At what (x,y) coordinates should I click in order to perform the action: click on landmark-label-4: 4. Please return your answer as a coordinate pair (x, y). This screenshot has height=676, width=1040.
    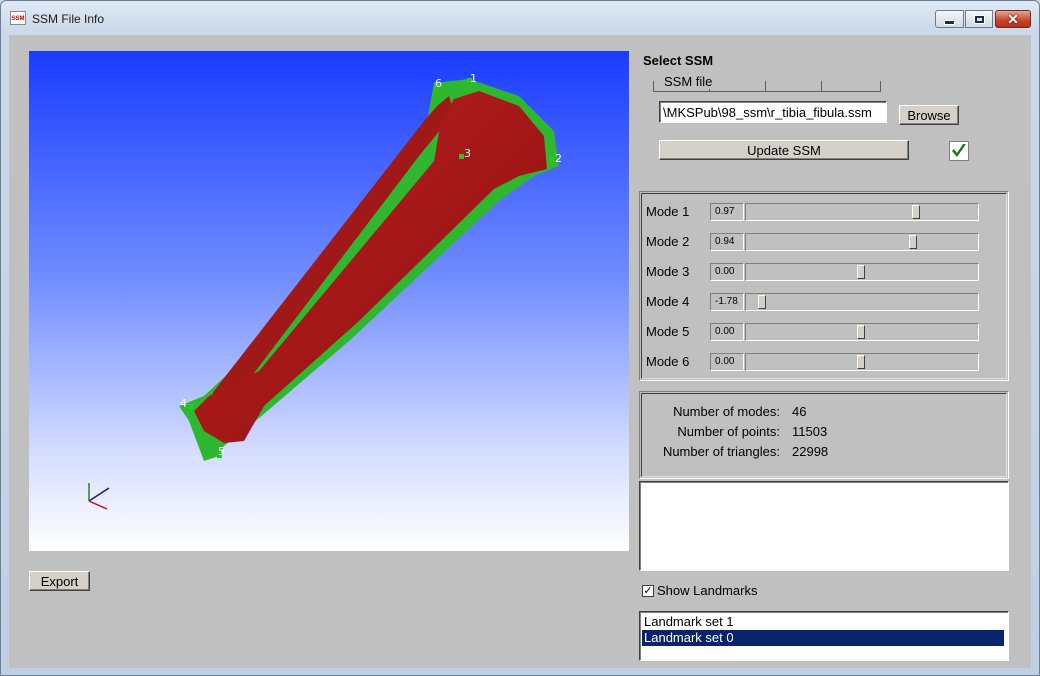
    Looking at the image, I should click on (183, 403).